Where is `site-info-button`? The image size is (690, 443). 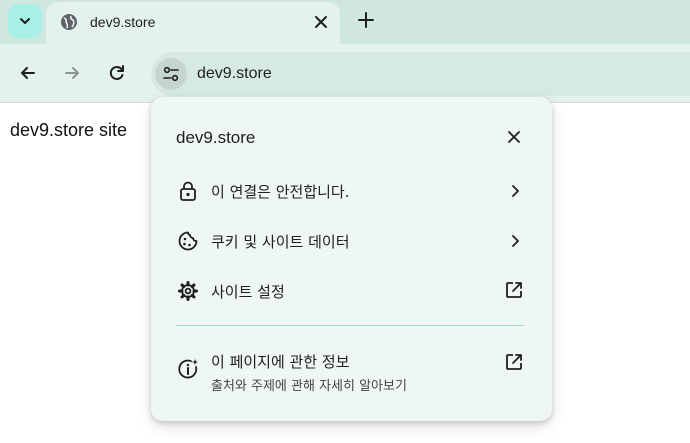
site-info-button is located at coordinates (171, 74).